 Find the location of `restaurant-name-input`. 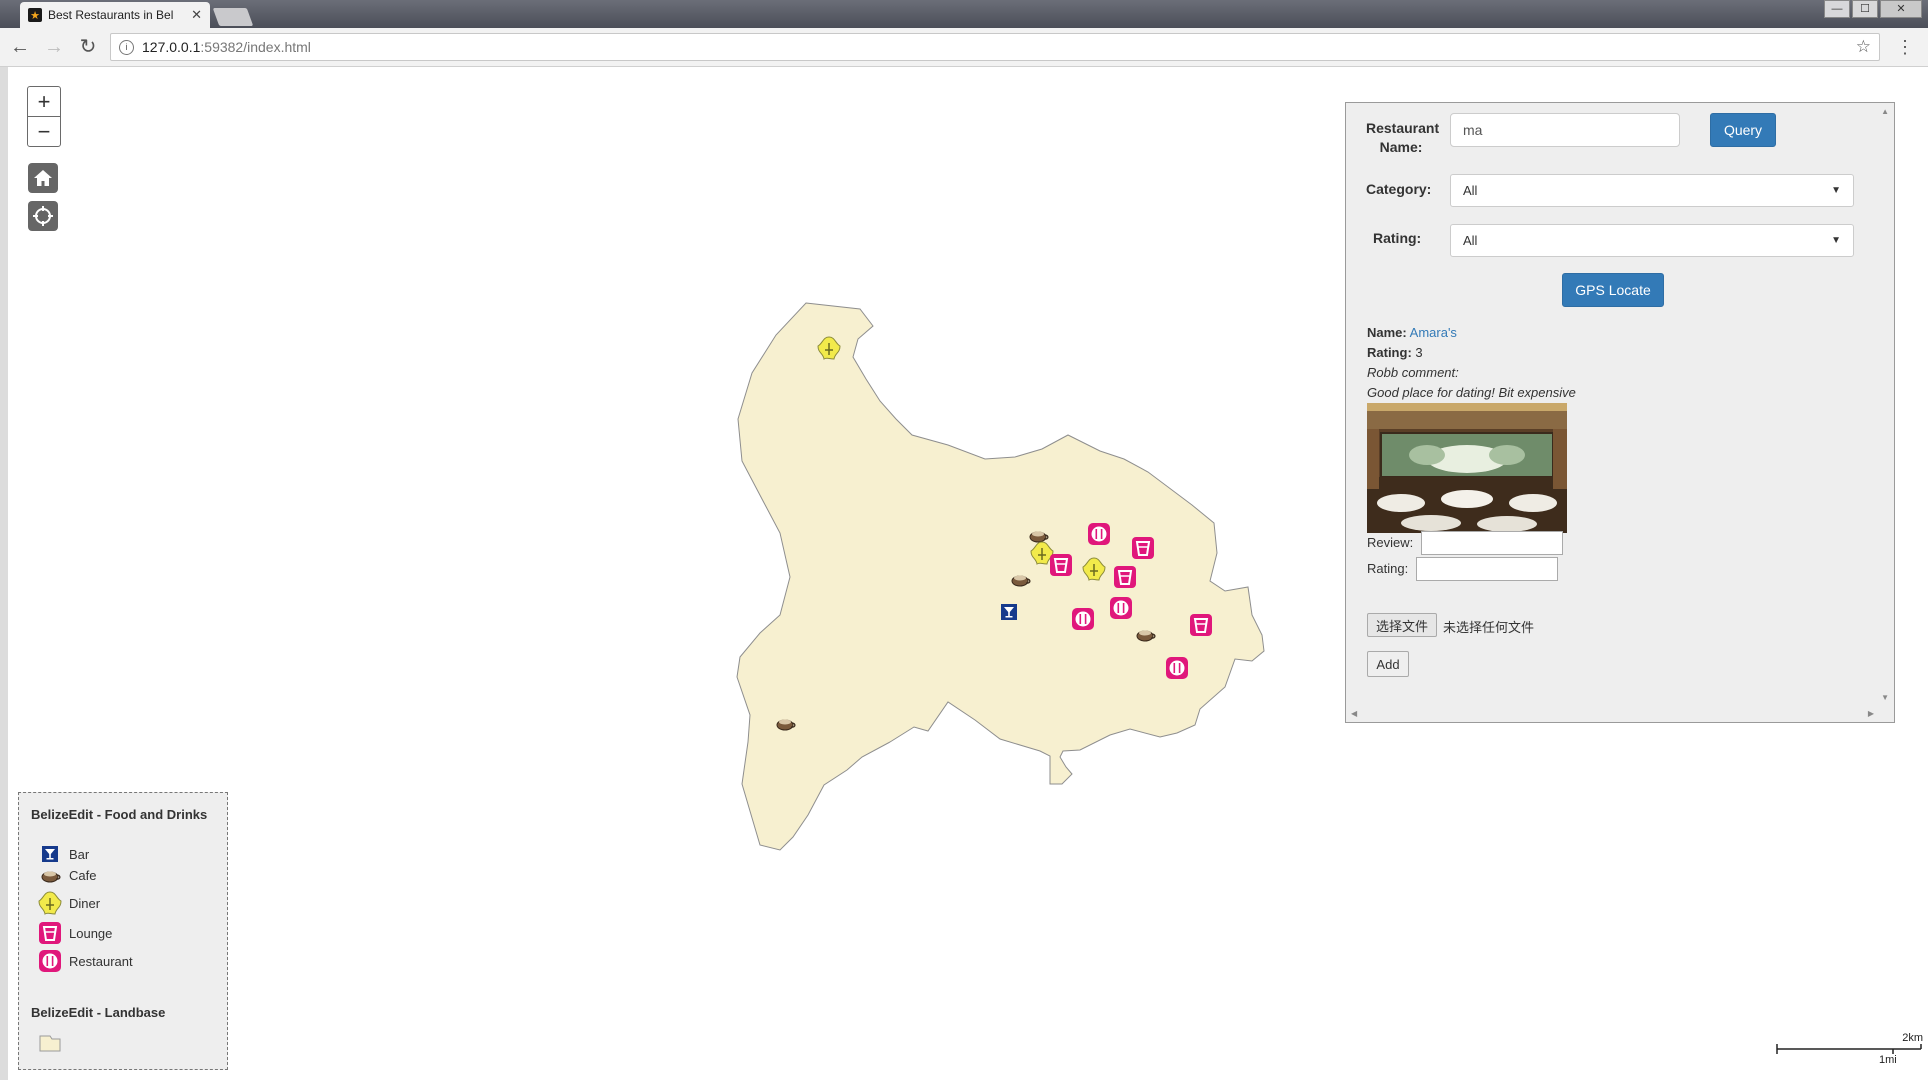

restaurant-name-input is located at coordinates (1565, 130).